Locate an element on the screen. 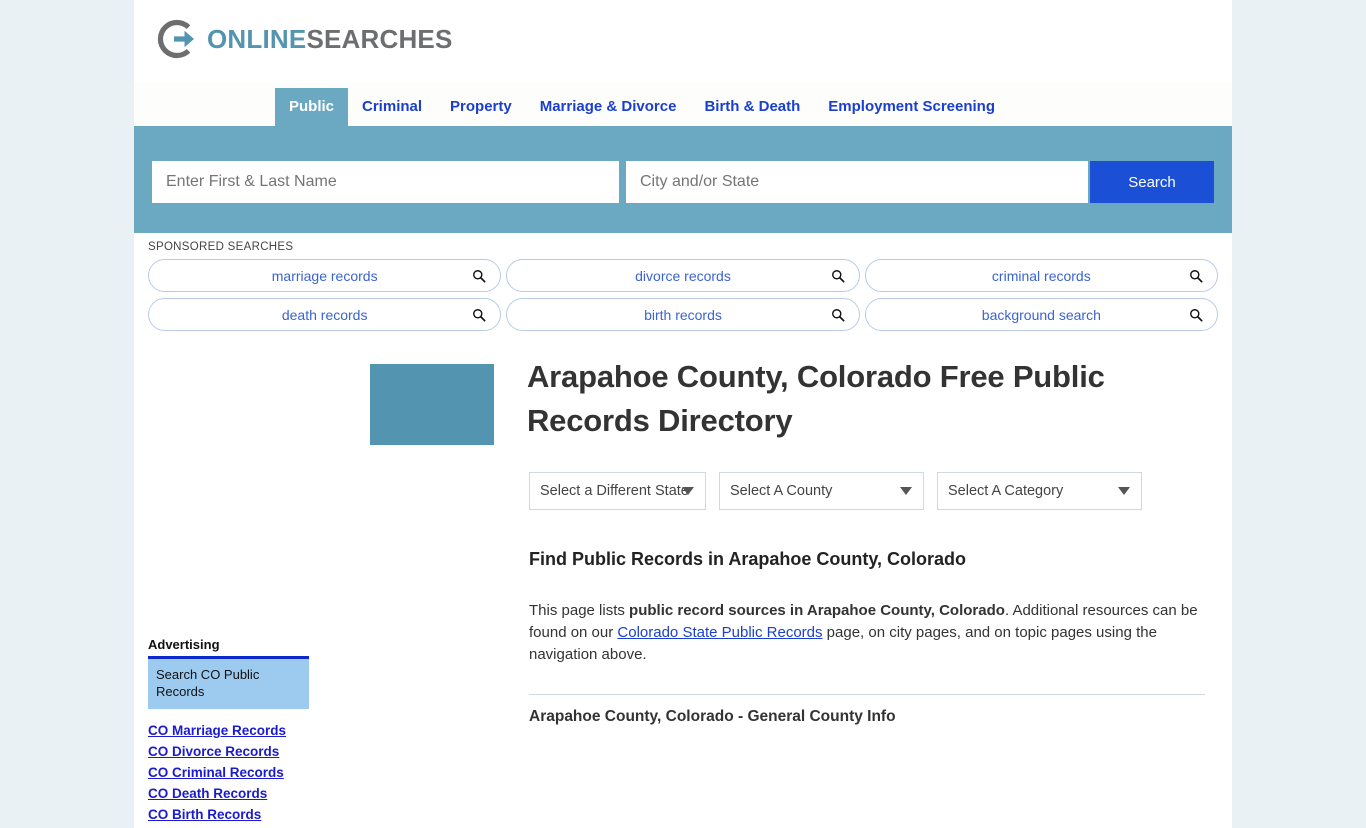 The height and width of the screenshot is (828, 1366). sponsored-pill-label: background search is located at coordinates (1041, 314).